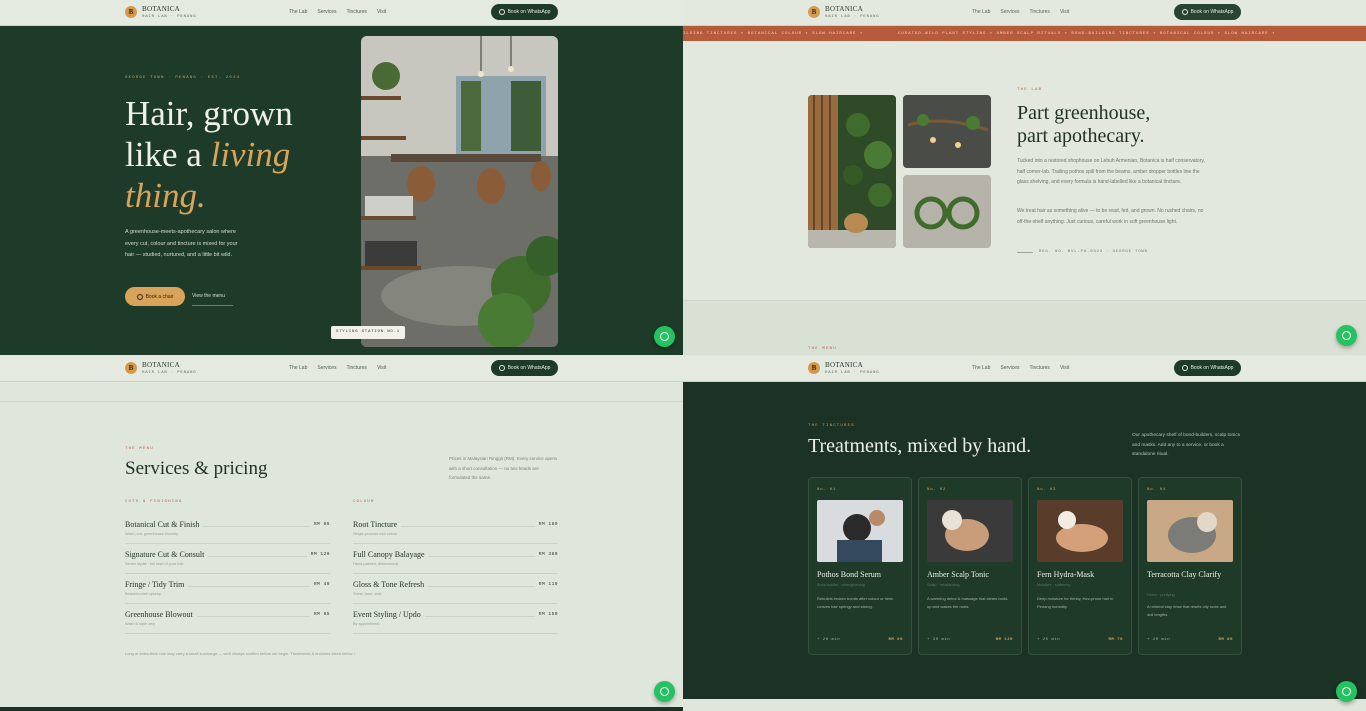 The image size is (1366, 711). I want to click on treatment-duration: + 30 min, so click(939, 640).